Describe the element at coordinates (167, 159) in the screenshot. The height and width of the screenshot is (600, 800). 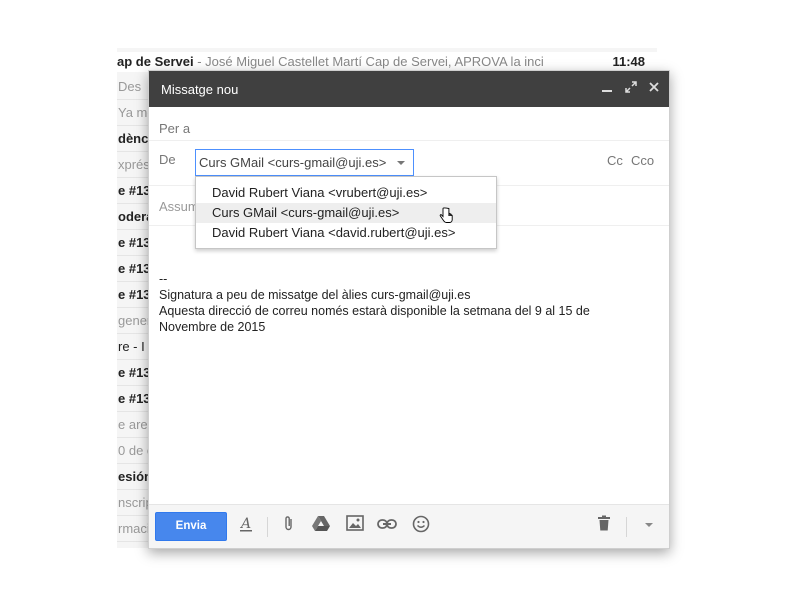
I see `from-label: De` at that location.